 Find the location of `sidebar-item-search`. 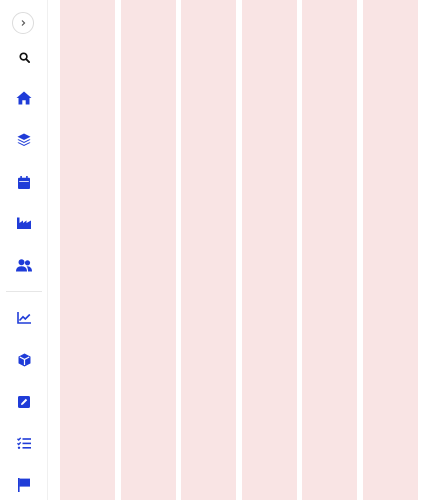

sidebar-item-search is located at coordinates (24, 57).